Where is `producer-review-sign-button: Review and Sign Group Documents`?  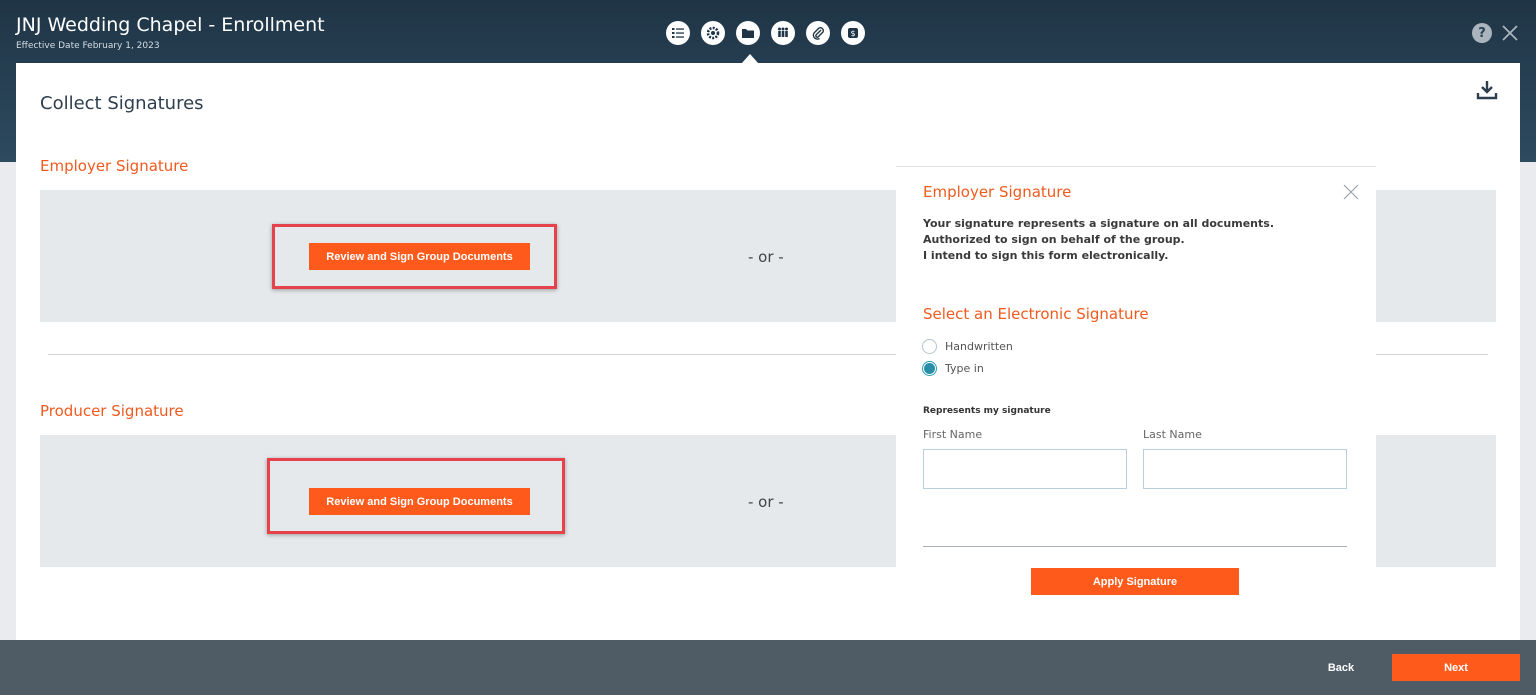
producer-review-sign-button: Review and Sign Group Documents is located at coordinates (419, 501).